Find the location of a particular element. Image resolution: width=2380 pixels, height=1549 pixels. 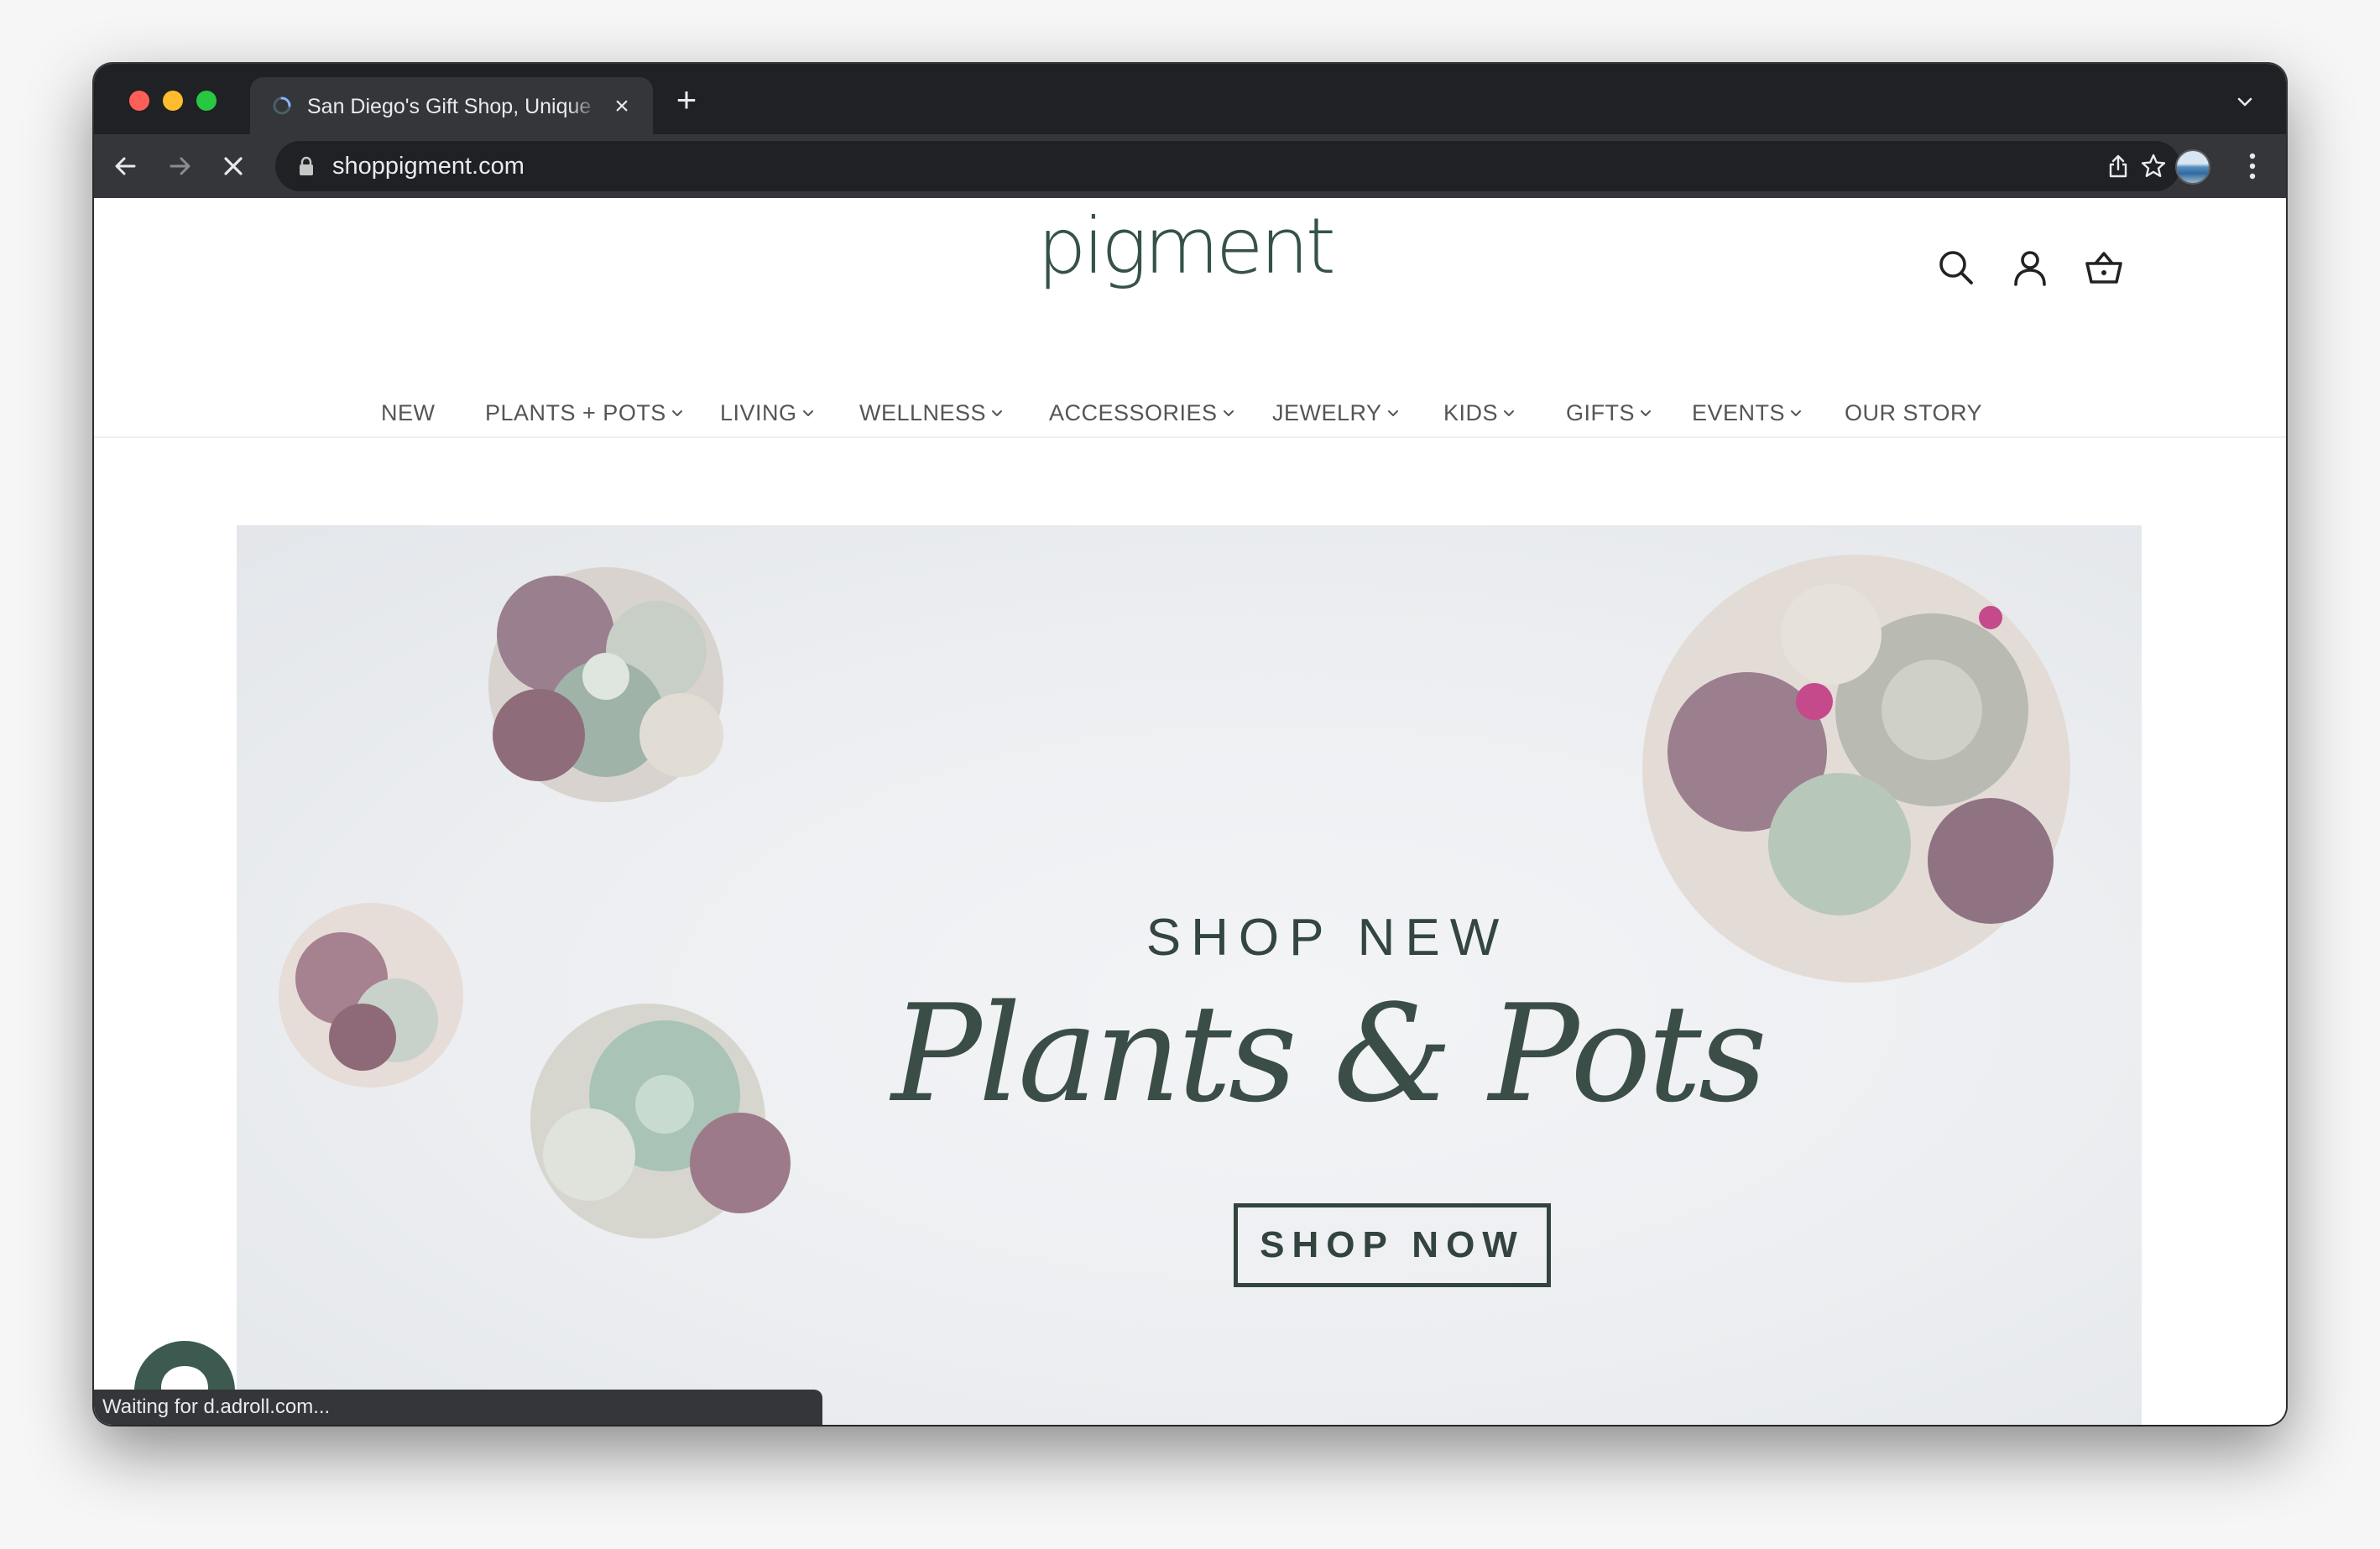

bookmark-star-icon is located at coordinates (2153, 166).